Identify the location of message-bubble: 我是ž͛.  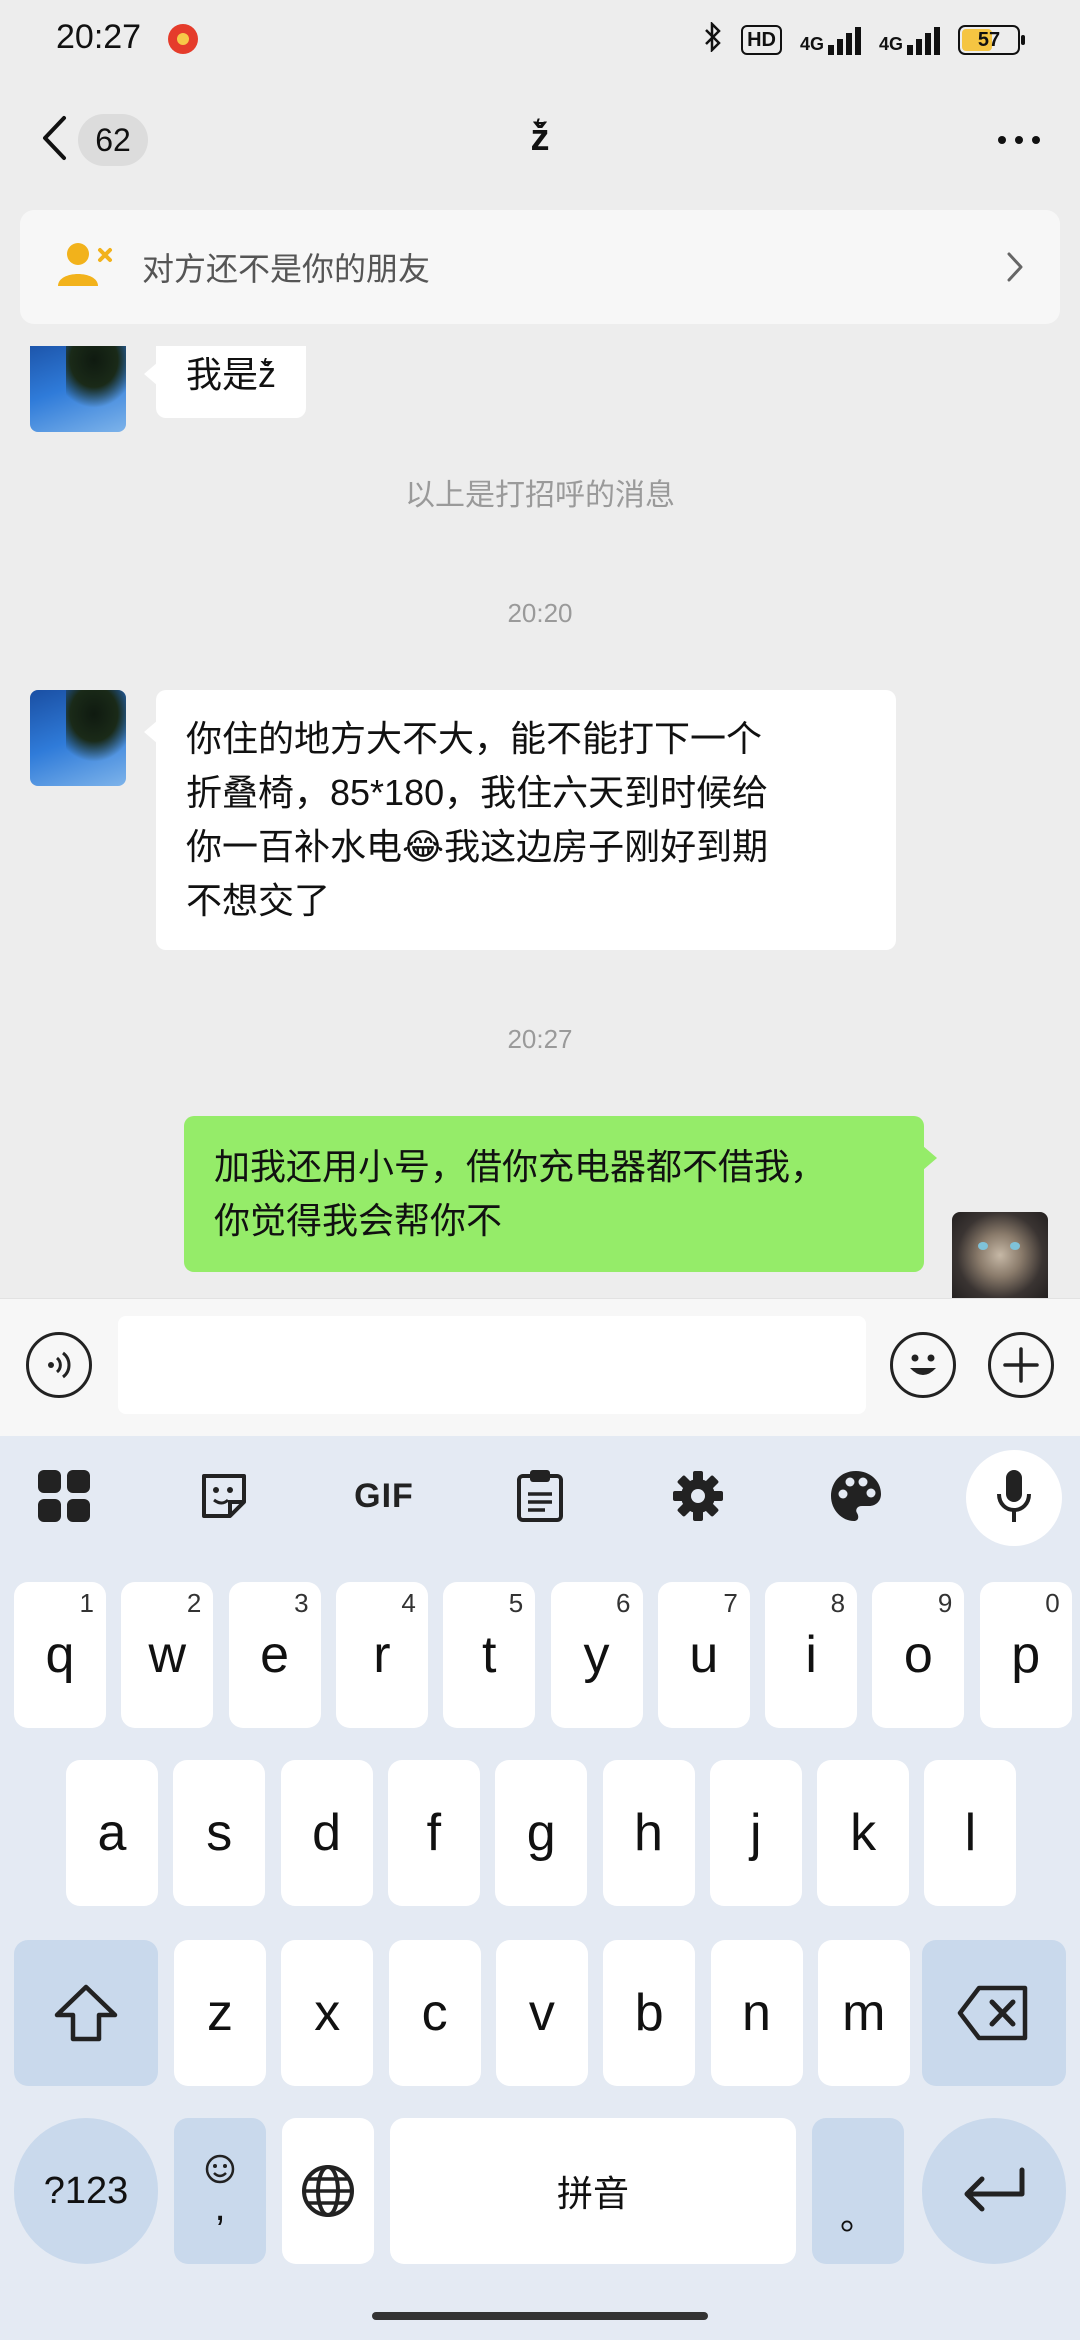
(225, 382).